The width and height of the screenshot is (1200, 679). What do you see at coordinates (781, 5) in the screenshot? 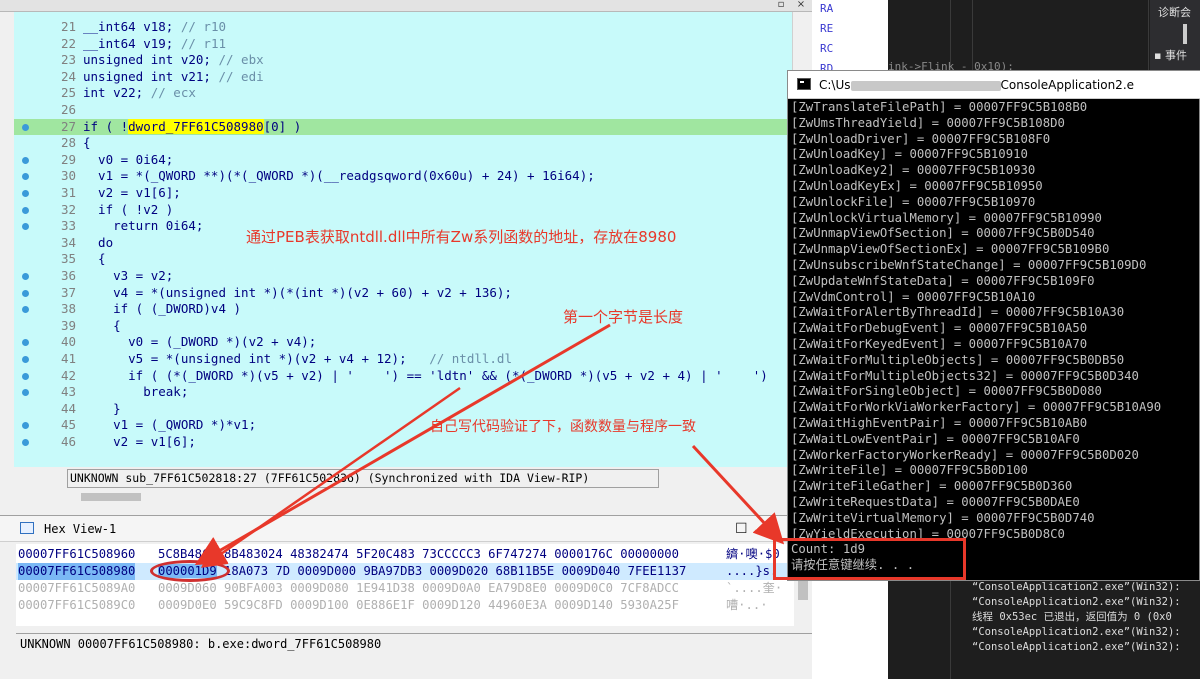
I see `restore-button: ▫` at bounding box center [781, 5].